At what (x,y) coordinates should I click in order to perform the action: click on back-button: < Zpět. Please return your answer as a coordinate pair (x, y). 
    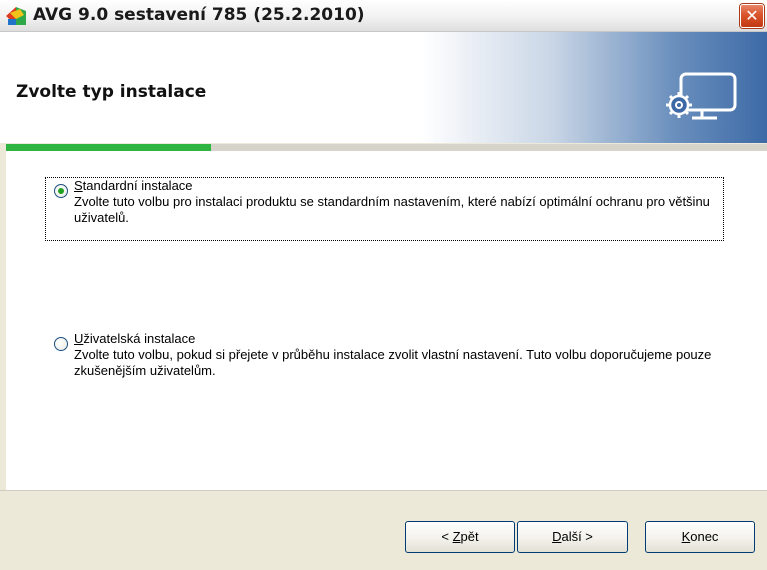
    Looking at the image, I should click on (460, 537).